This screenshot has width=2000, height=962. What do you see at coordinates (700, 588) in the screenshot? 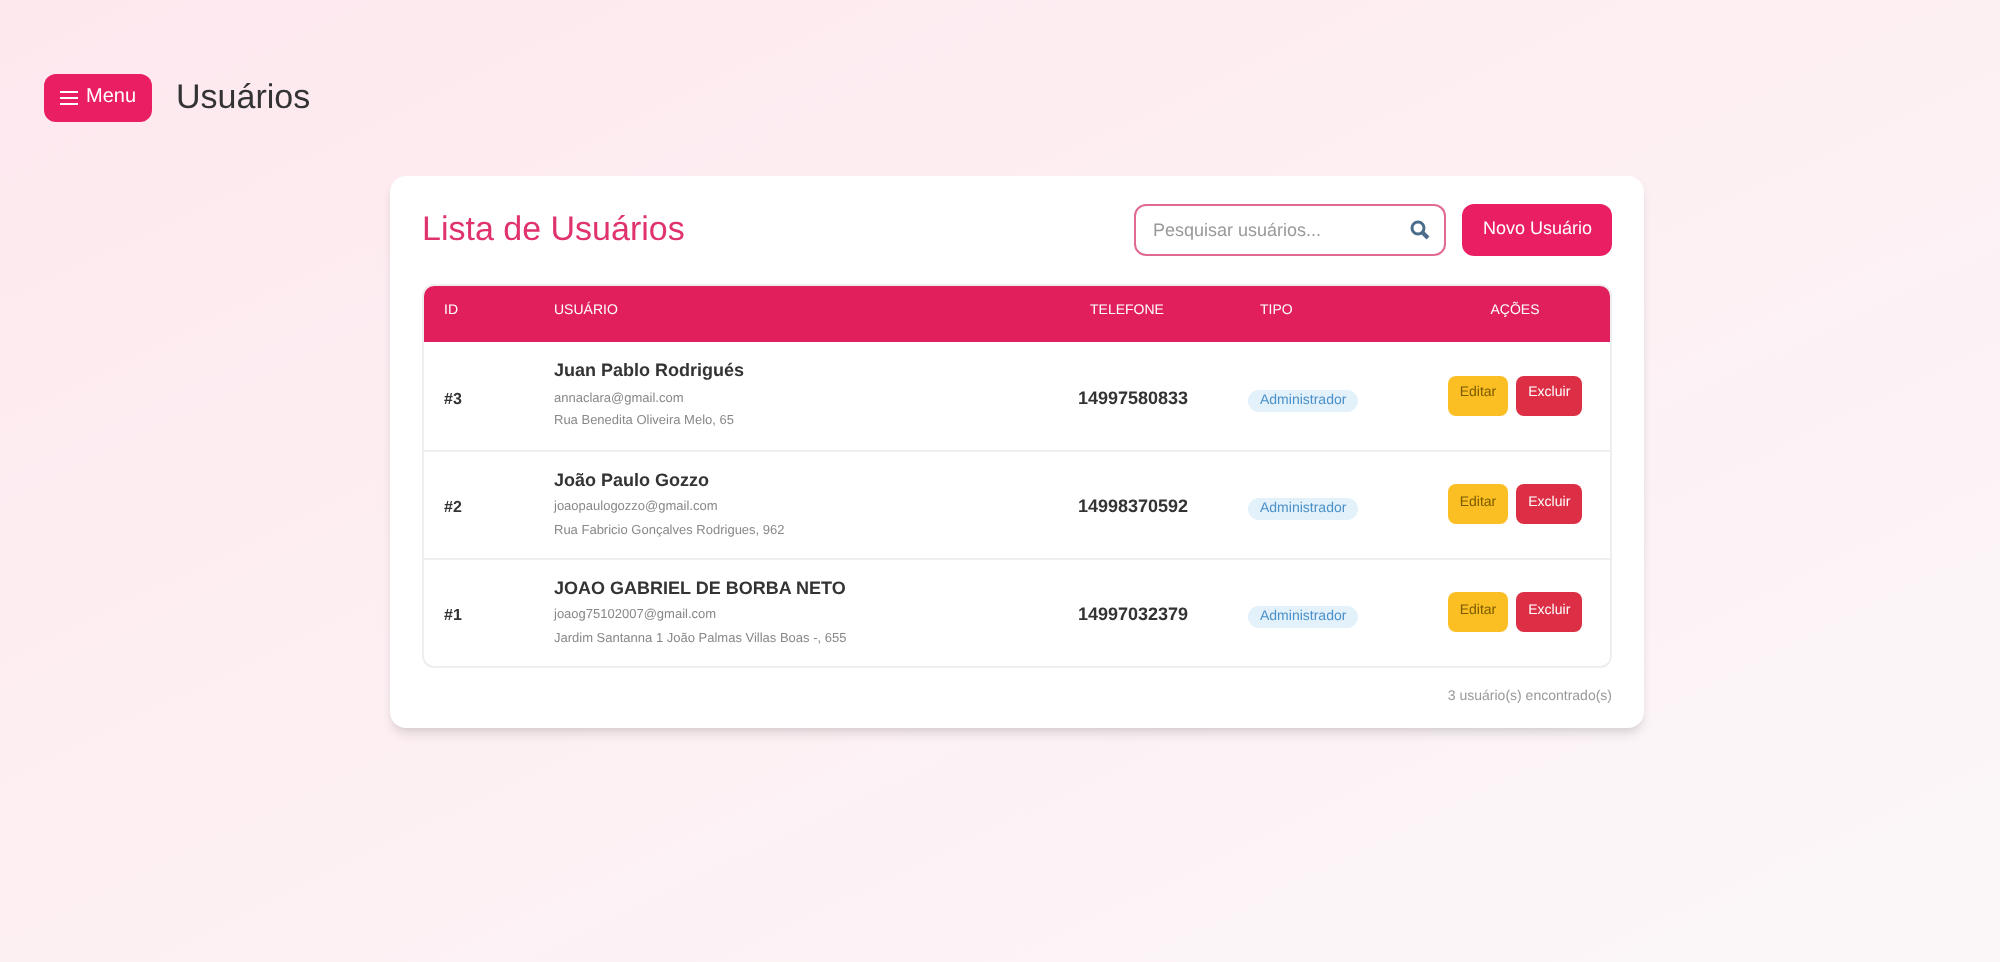
I see `user-name: JOAO GABRIEL DE BORBA NETO` at bounding box center [700, 588].